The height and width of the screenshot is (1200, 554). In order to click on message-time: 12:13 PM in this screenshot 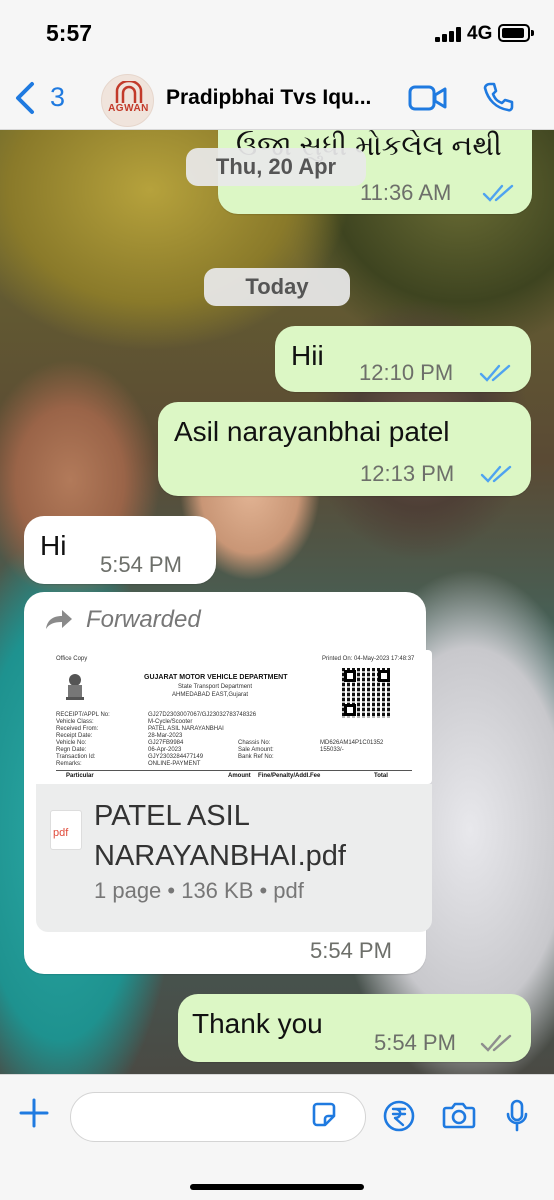, I will do `click(407, 473)`.